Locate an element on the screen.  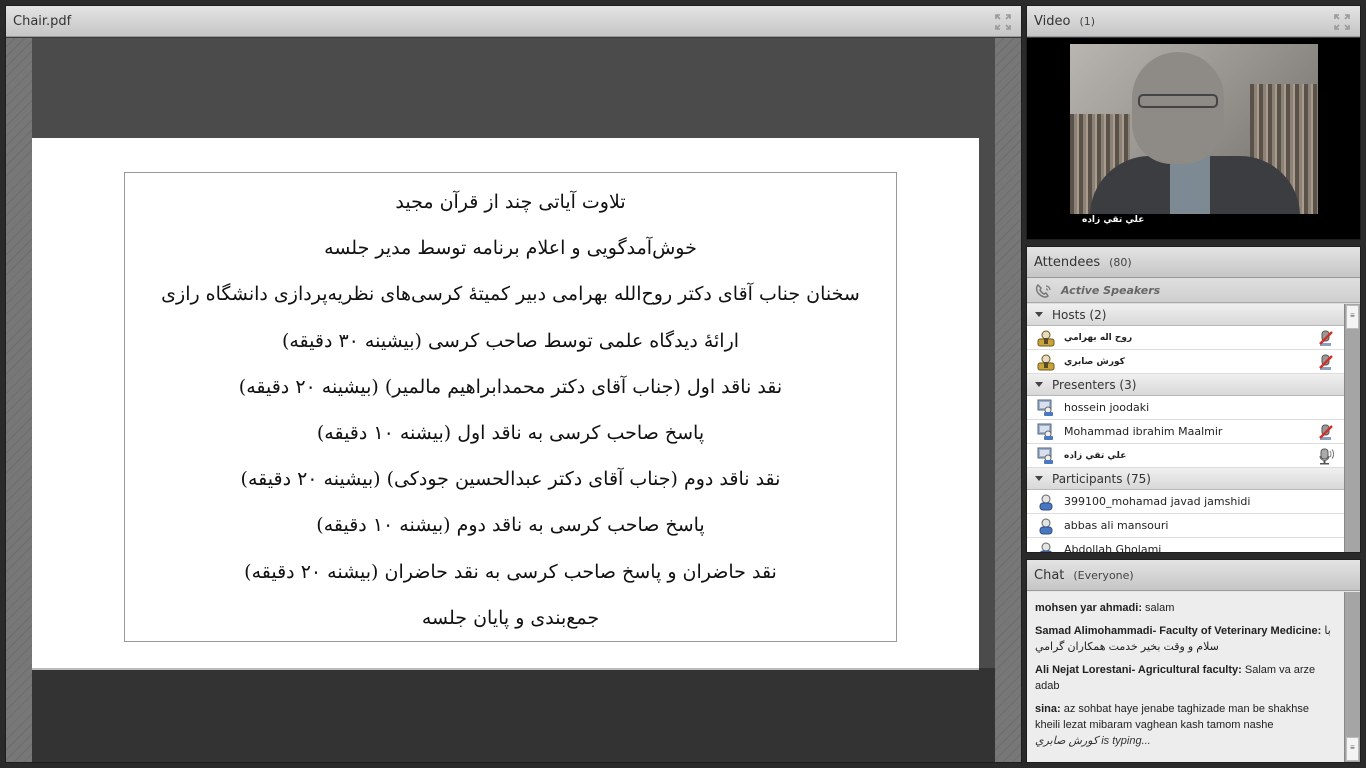
attendee-name: Abdollah Gholami is located at coordinates (1113, 547).